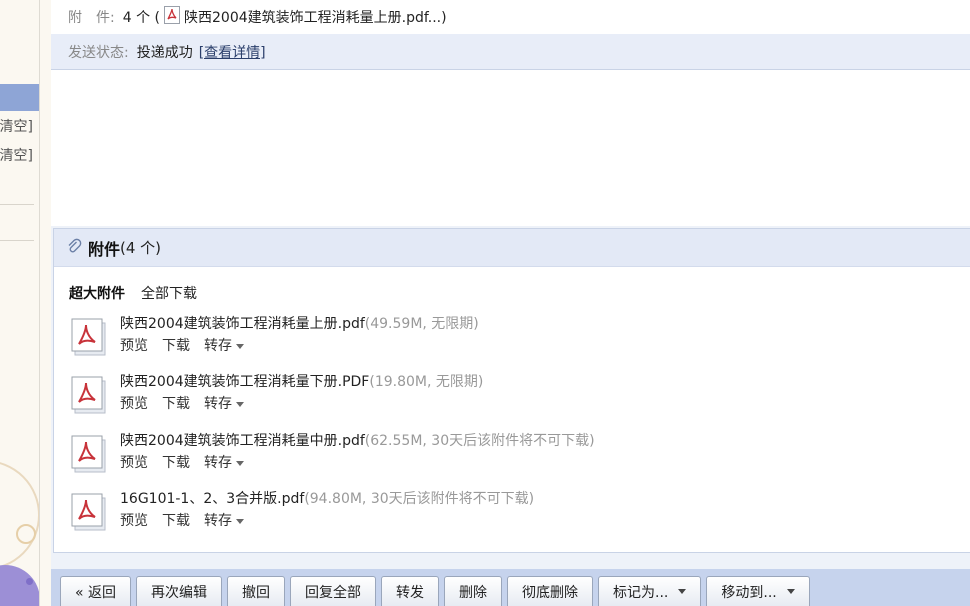 The height and width of the screenshot is (606, 970). I want to click on back-button: « 返回, so click(96, 591).